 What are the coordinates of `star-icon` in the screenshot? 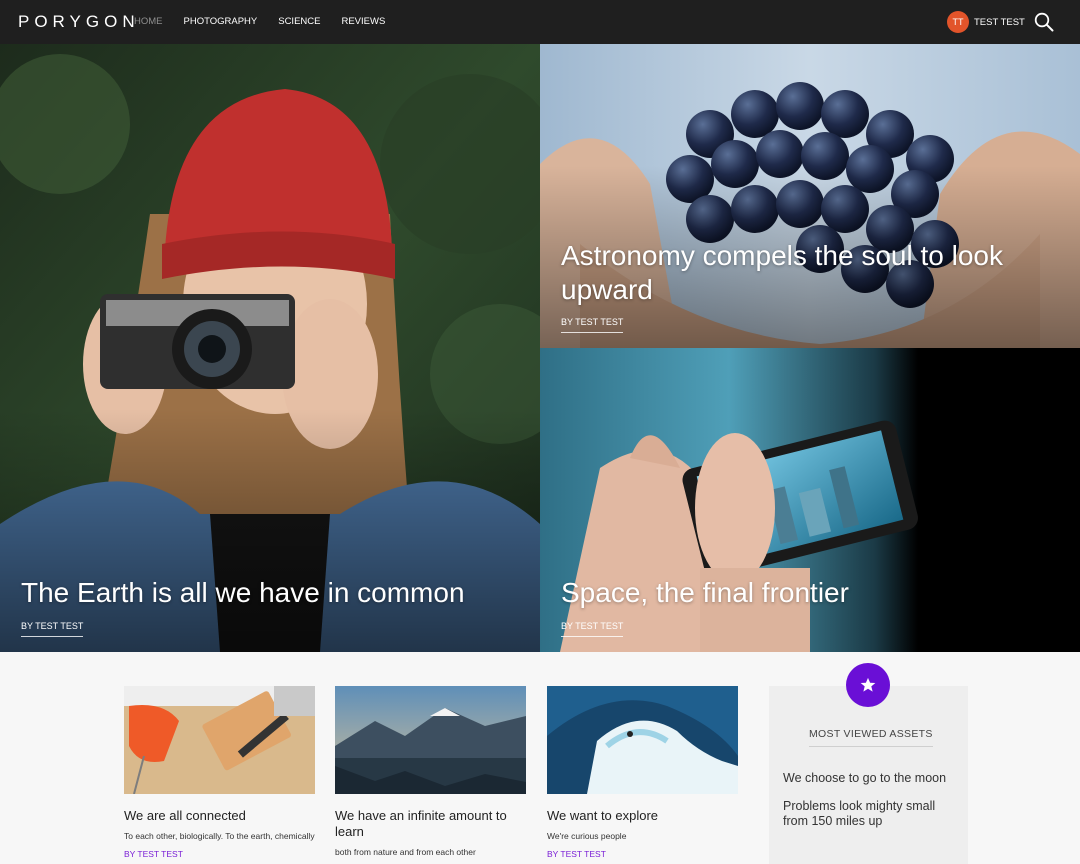 It's located at (868, 685).